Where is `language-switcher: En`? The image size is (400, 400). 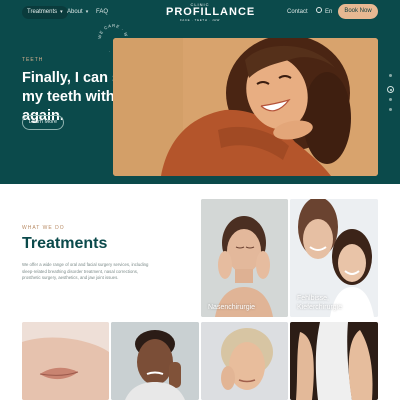
language-switcher: En is located at coordinates (324, 12).